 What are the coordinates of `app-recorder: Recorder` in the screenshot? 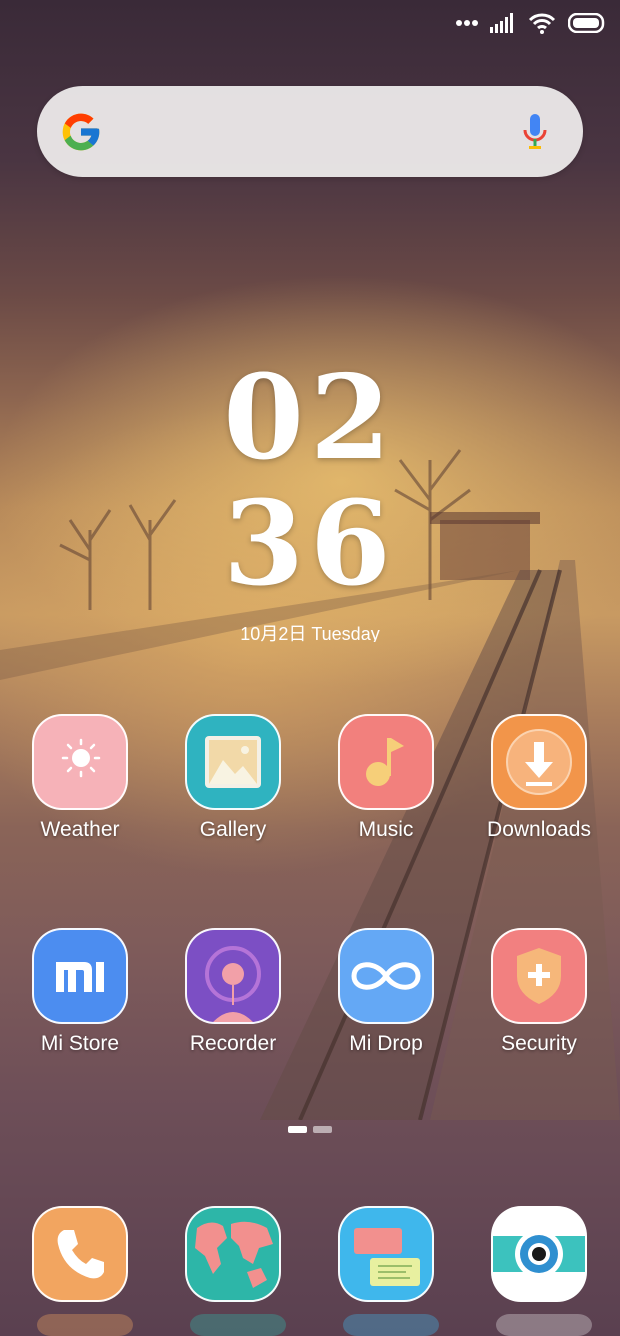 It's located at (233, 992).